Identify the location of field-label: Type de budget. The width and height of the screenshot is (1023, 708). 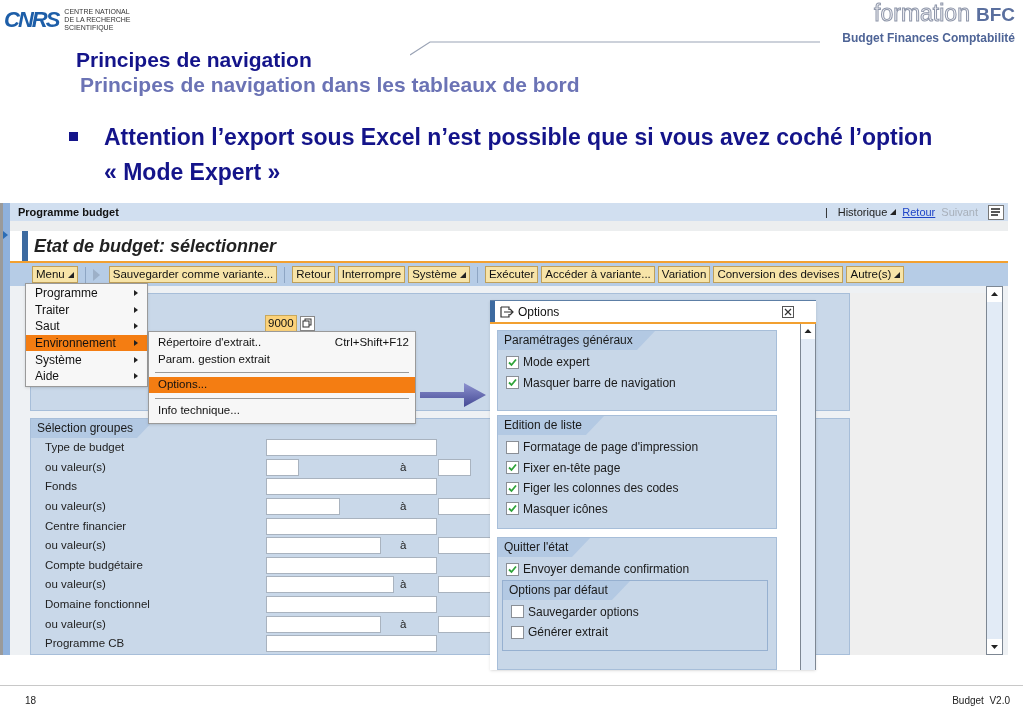
(85, 448).